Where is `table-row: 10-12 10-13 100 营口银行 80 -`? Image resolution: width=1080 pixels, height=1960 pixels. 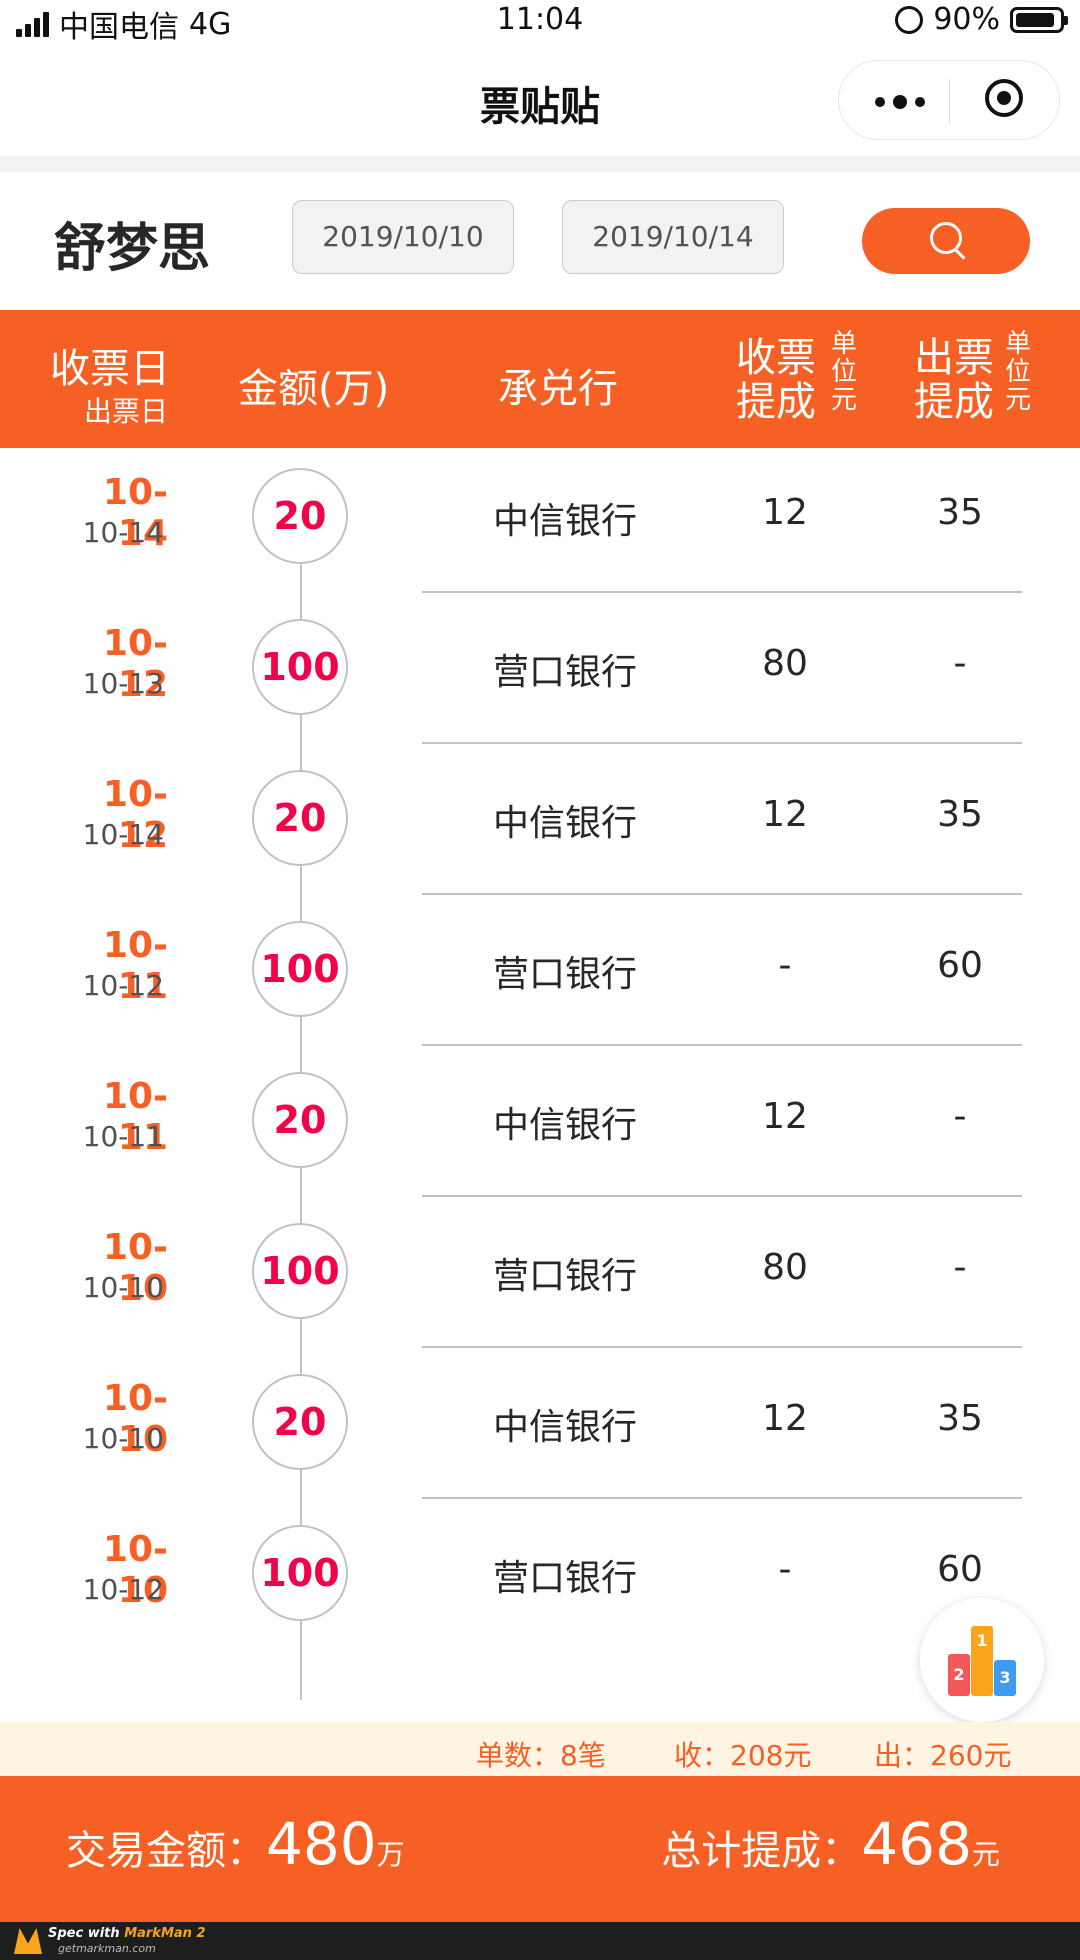
table-row: 10-12 10-13 100 营口银行 80 - is located at coordinates (540, 668).